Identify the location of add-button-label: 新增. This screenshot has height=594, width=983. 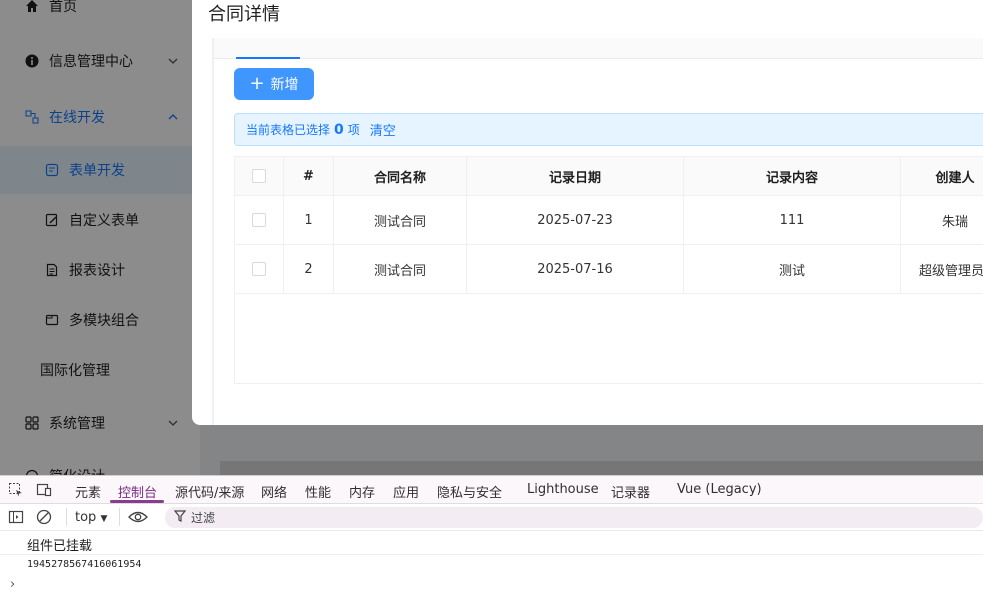
(284, 85).